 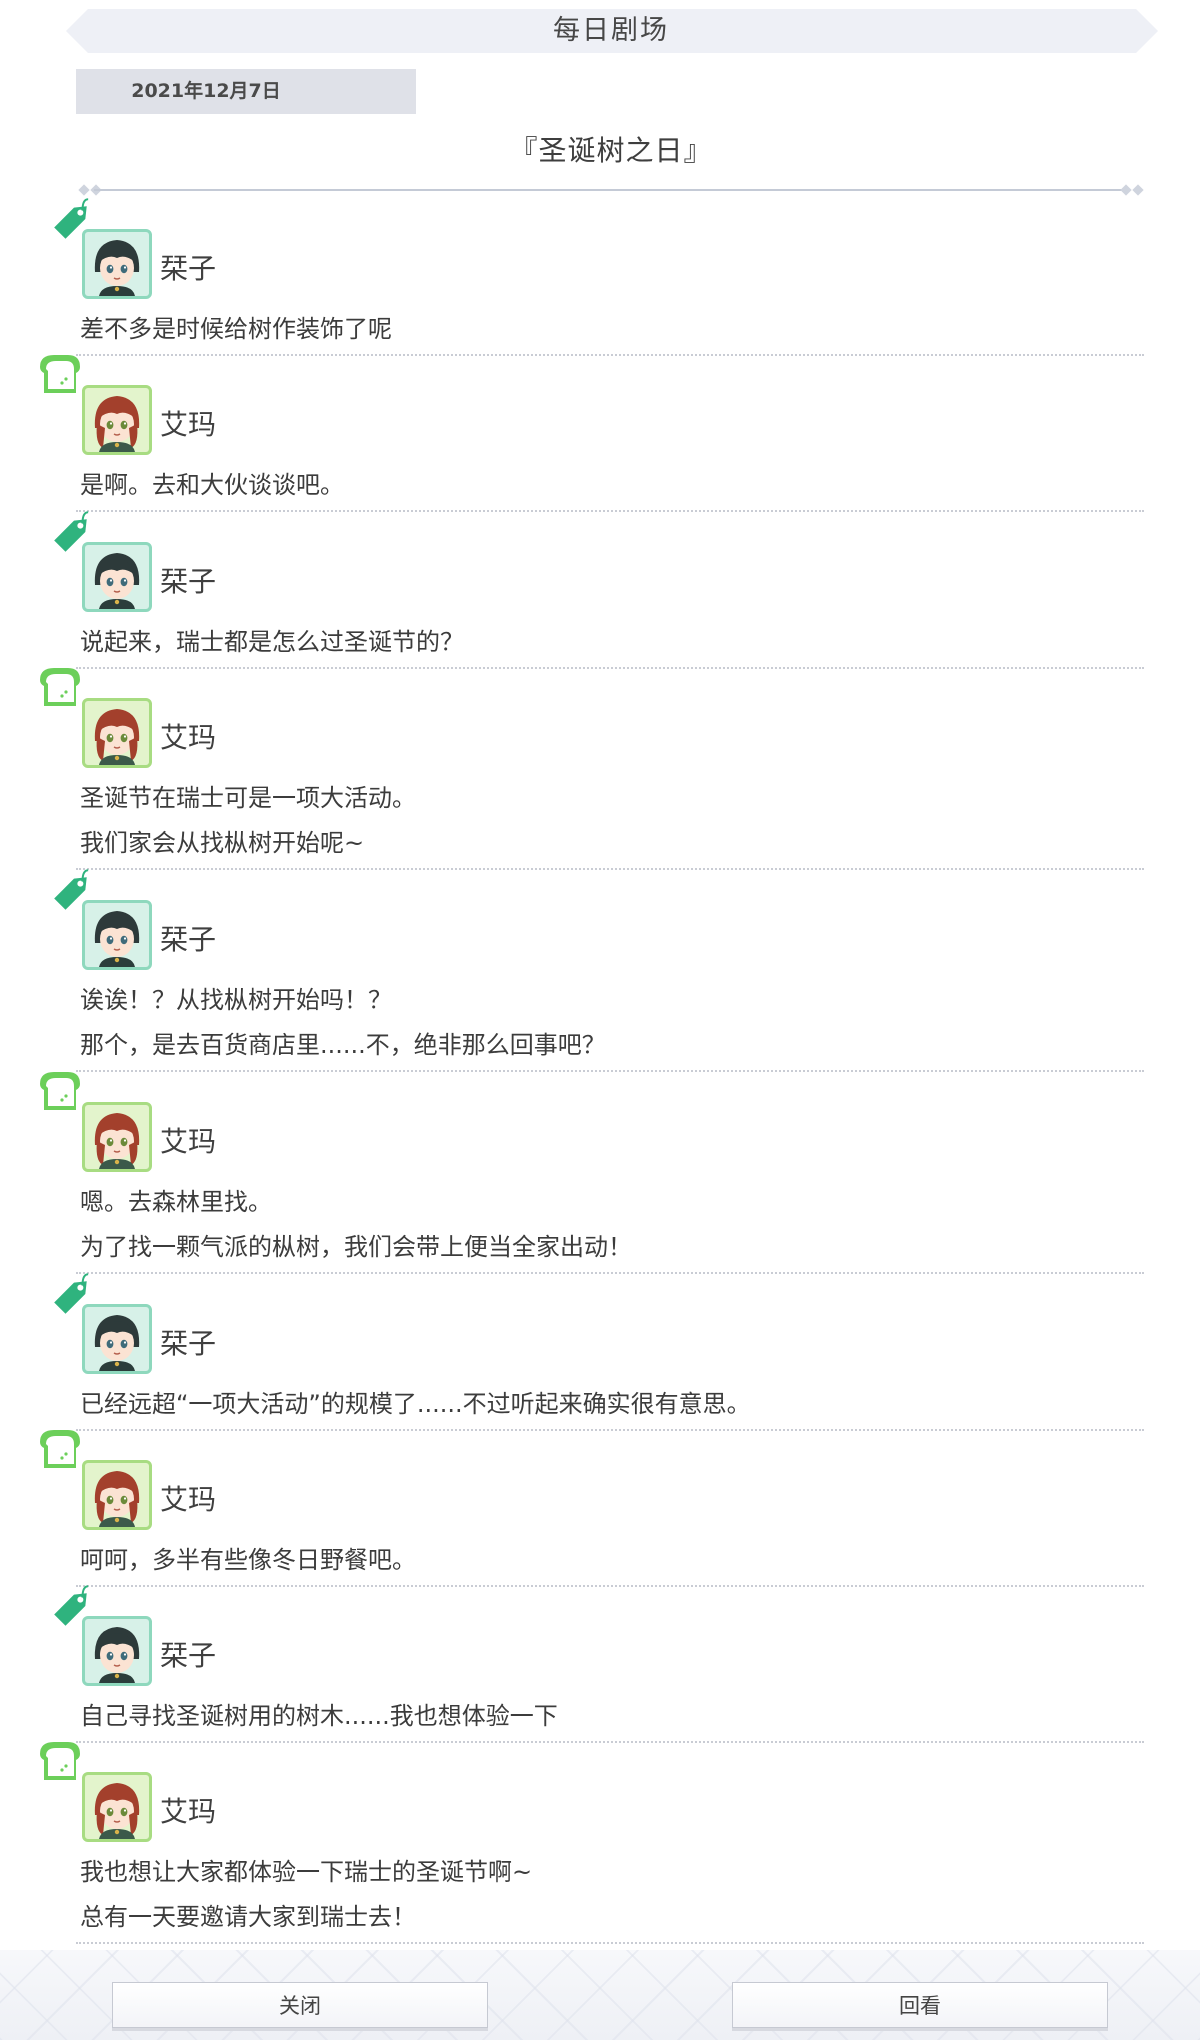 I want to click on episode-title: 『圣诞树之日』, so click(x=611, y=150).